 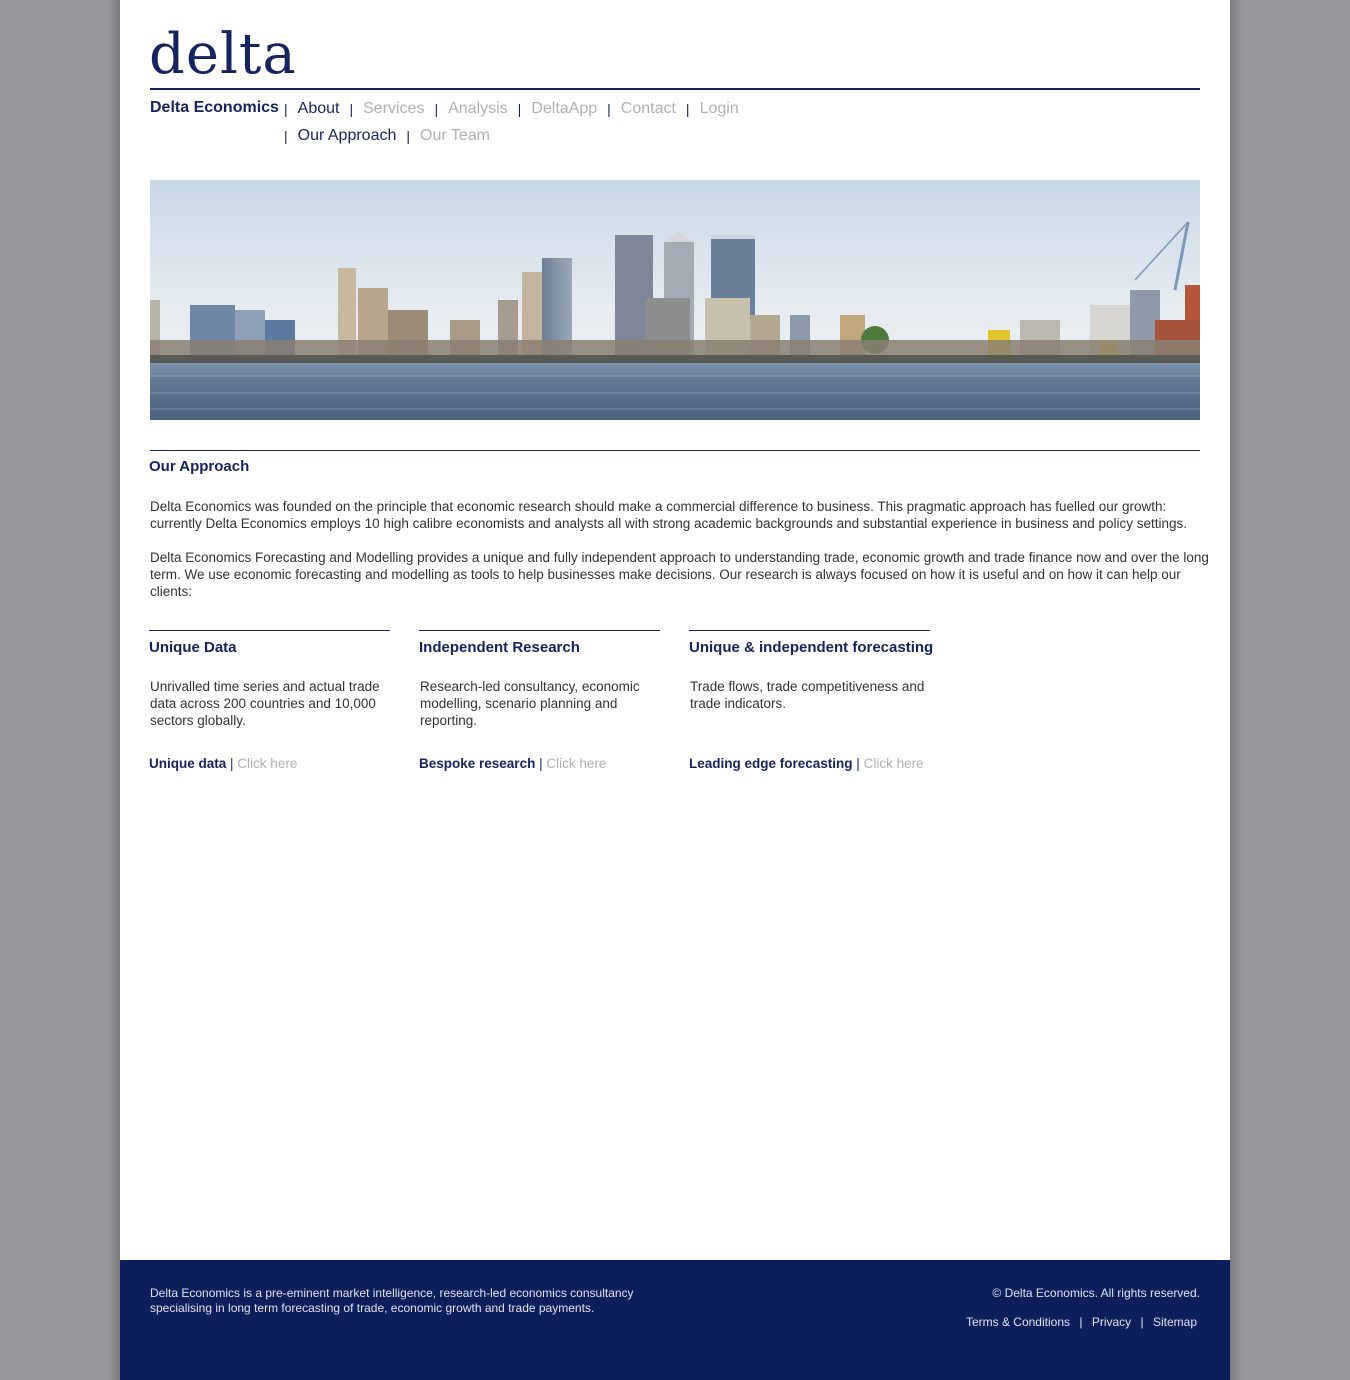 I want to click on hero-skyline-image, so click(x=675, y=300).